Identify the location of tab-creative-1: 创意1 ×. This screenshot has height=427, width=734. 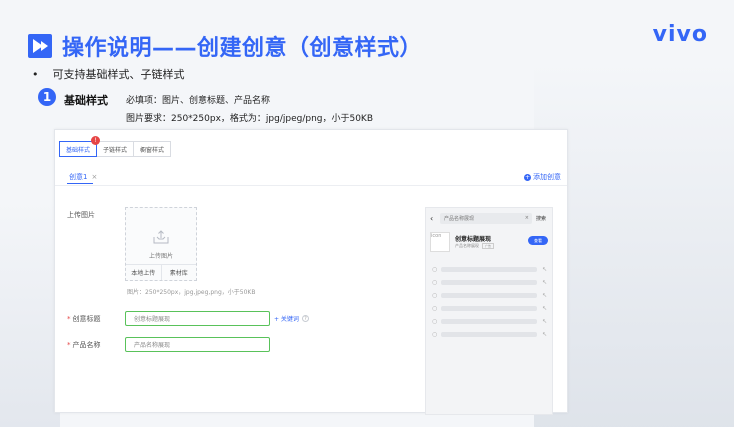
(83, 177).